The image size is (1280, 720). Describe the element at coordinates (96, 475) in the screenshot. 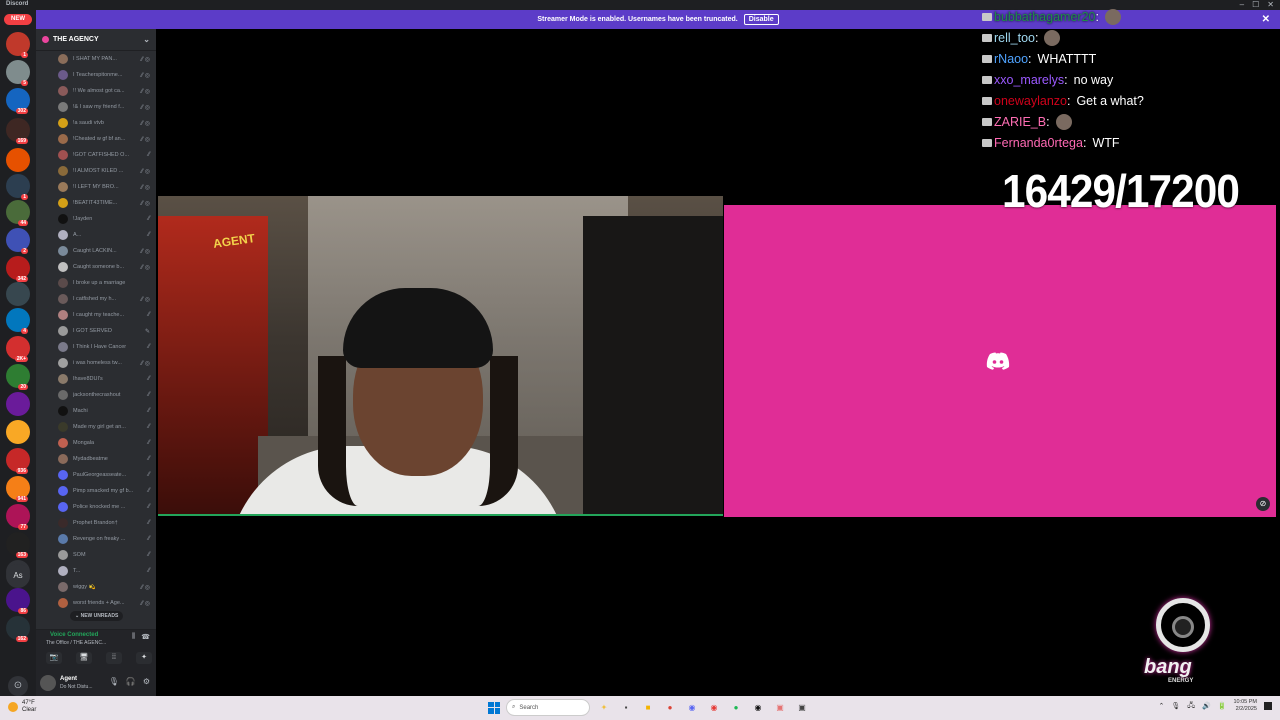

I see `voice-channel-item: PaulGeorgeasseate... ⁄⁄` at that location.